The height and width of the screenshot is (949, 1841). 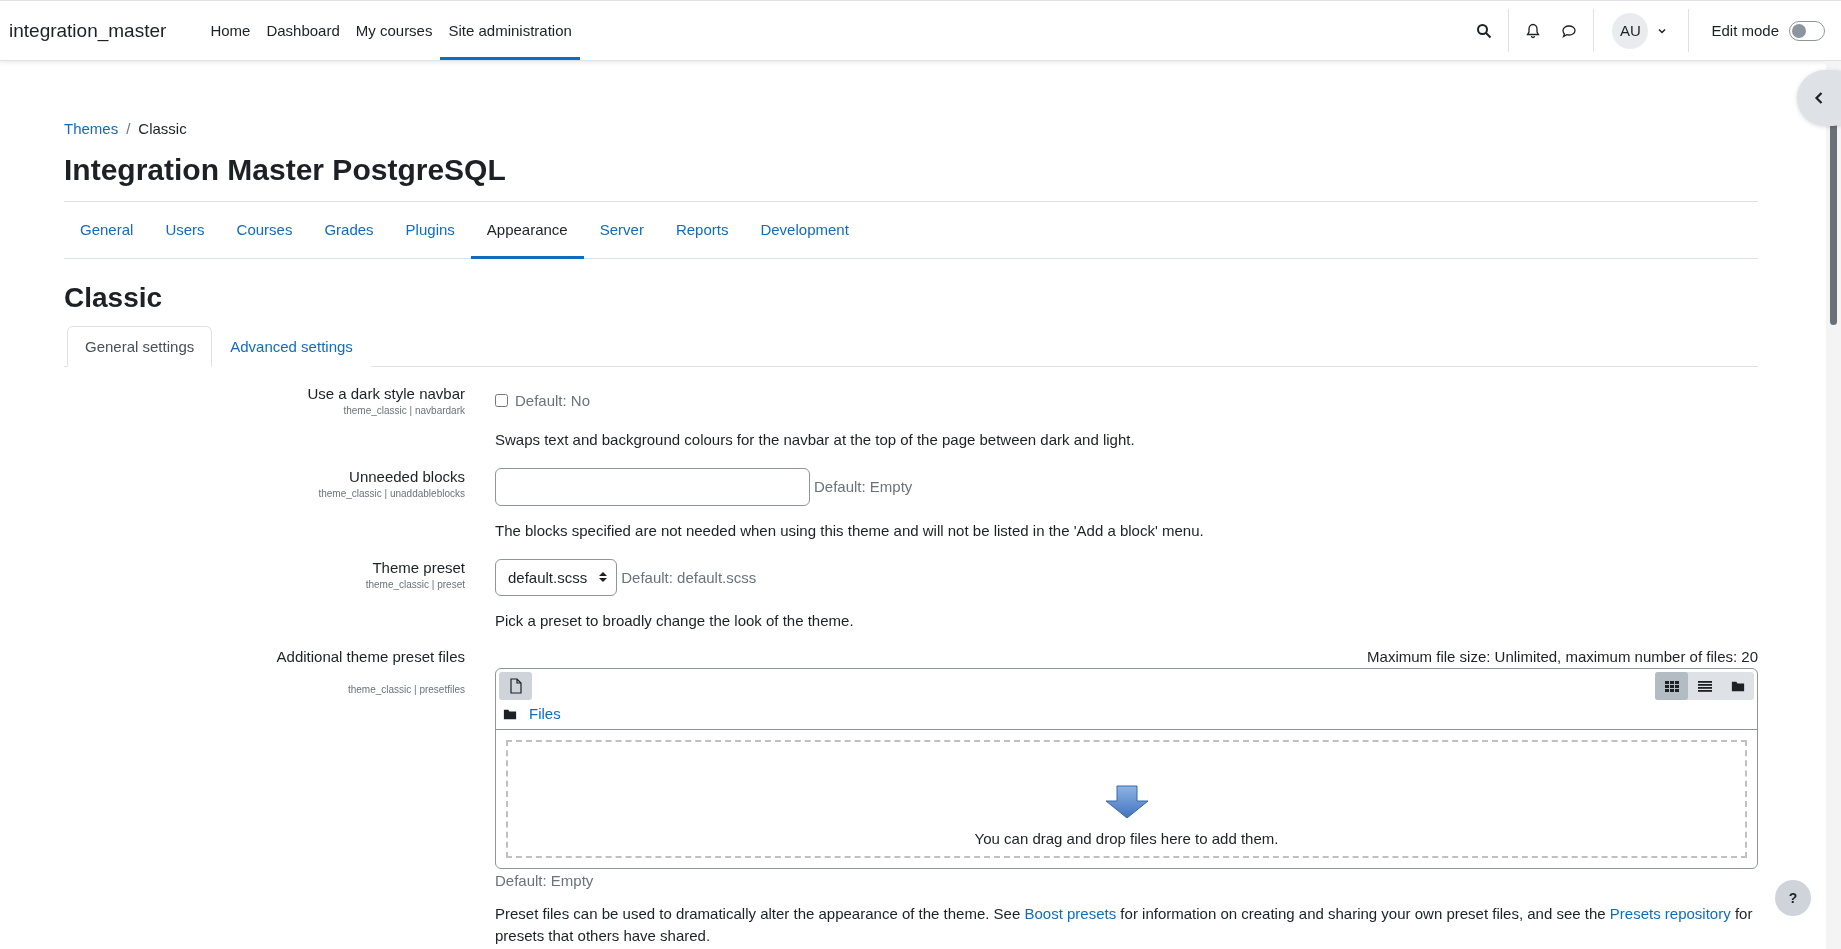 What do you see at coordinates (349, 230) in the screenshot?
I see `admin-tab: Grades` at bounding box center [349, 230].